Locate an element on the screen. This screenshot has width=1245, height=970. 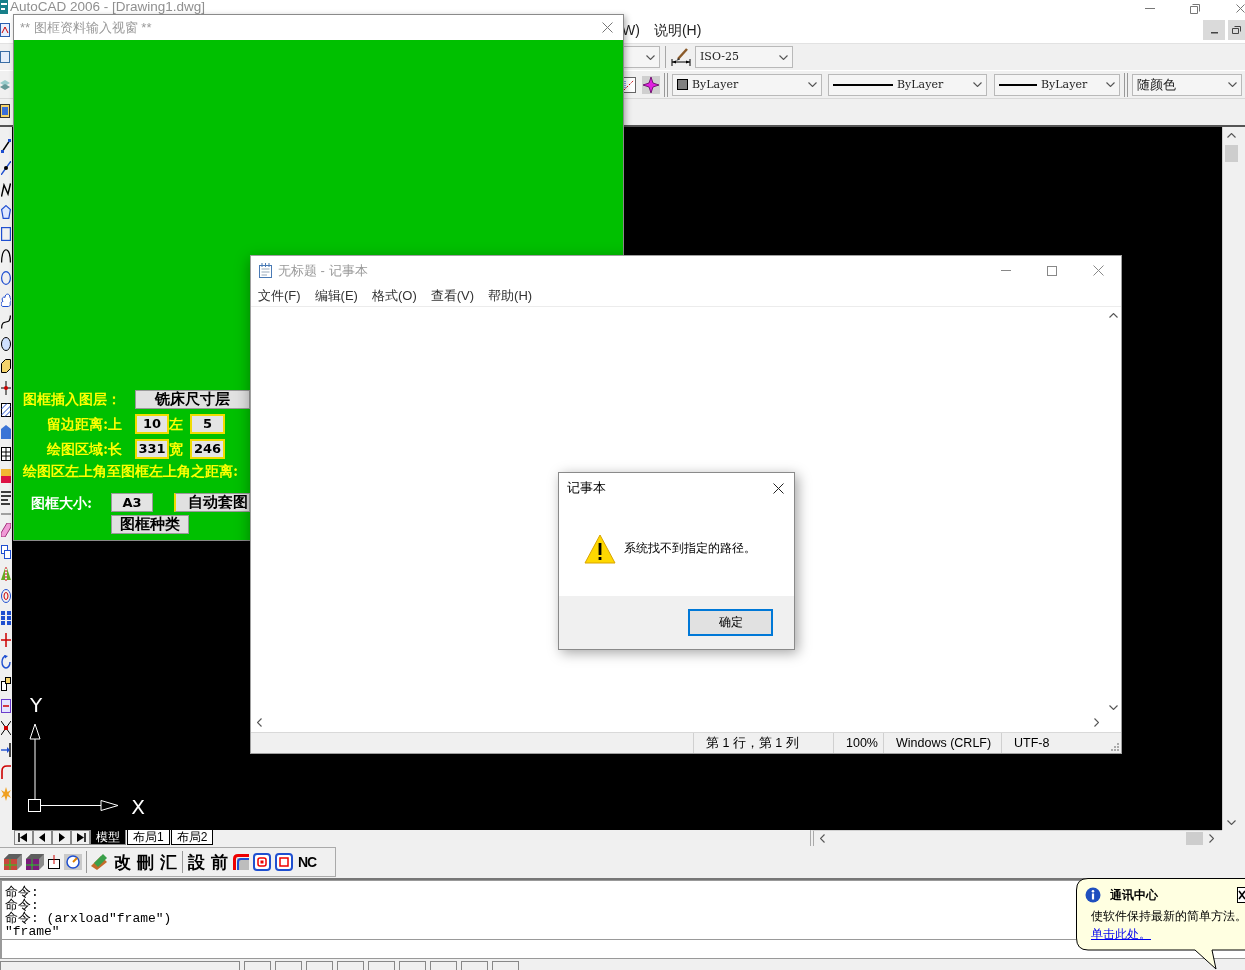
corner-icon is located at coordinates (241, 862).